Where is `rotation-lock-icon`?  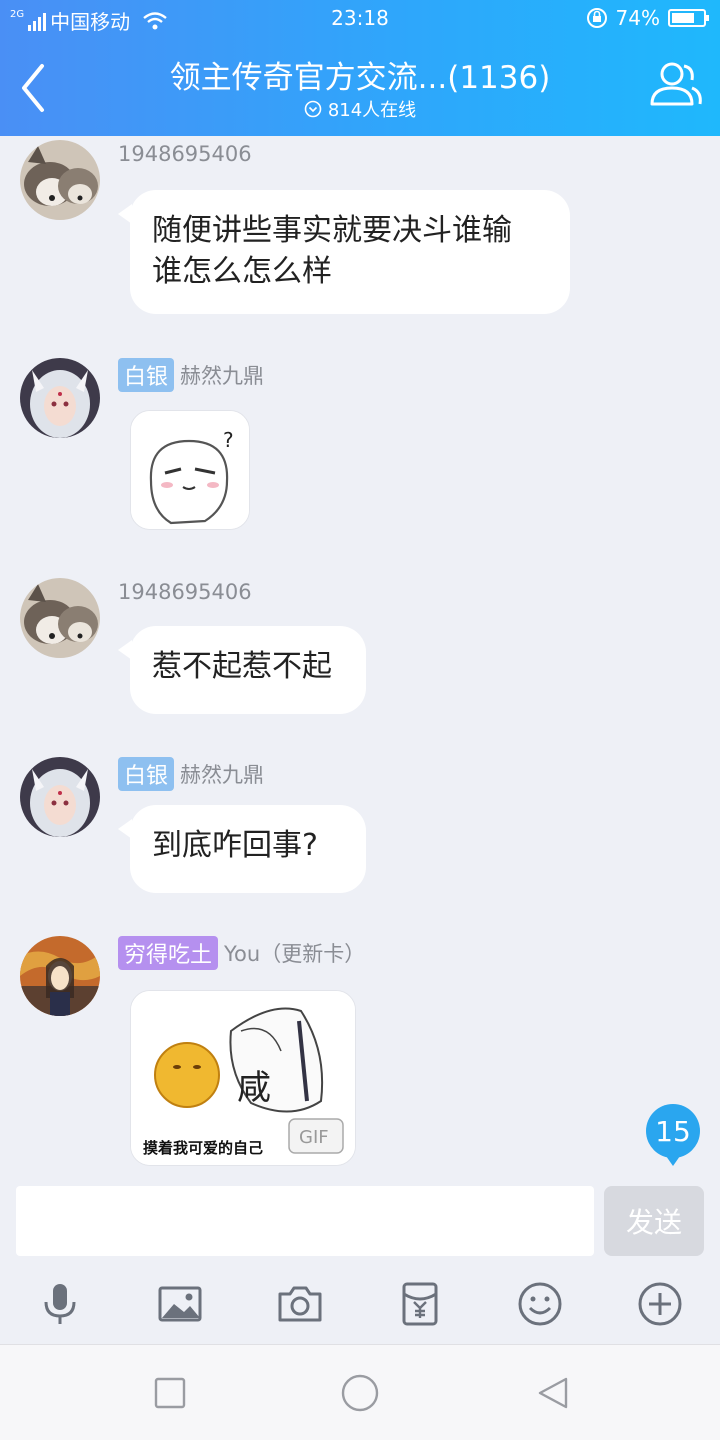
rotation-lock-icon is located at coordinates (596, 18).